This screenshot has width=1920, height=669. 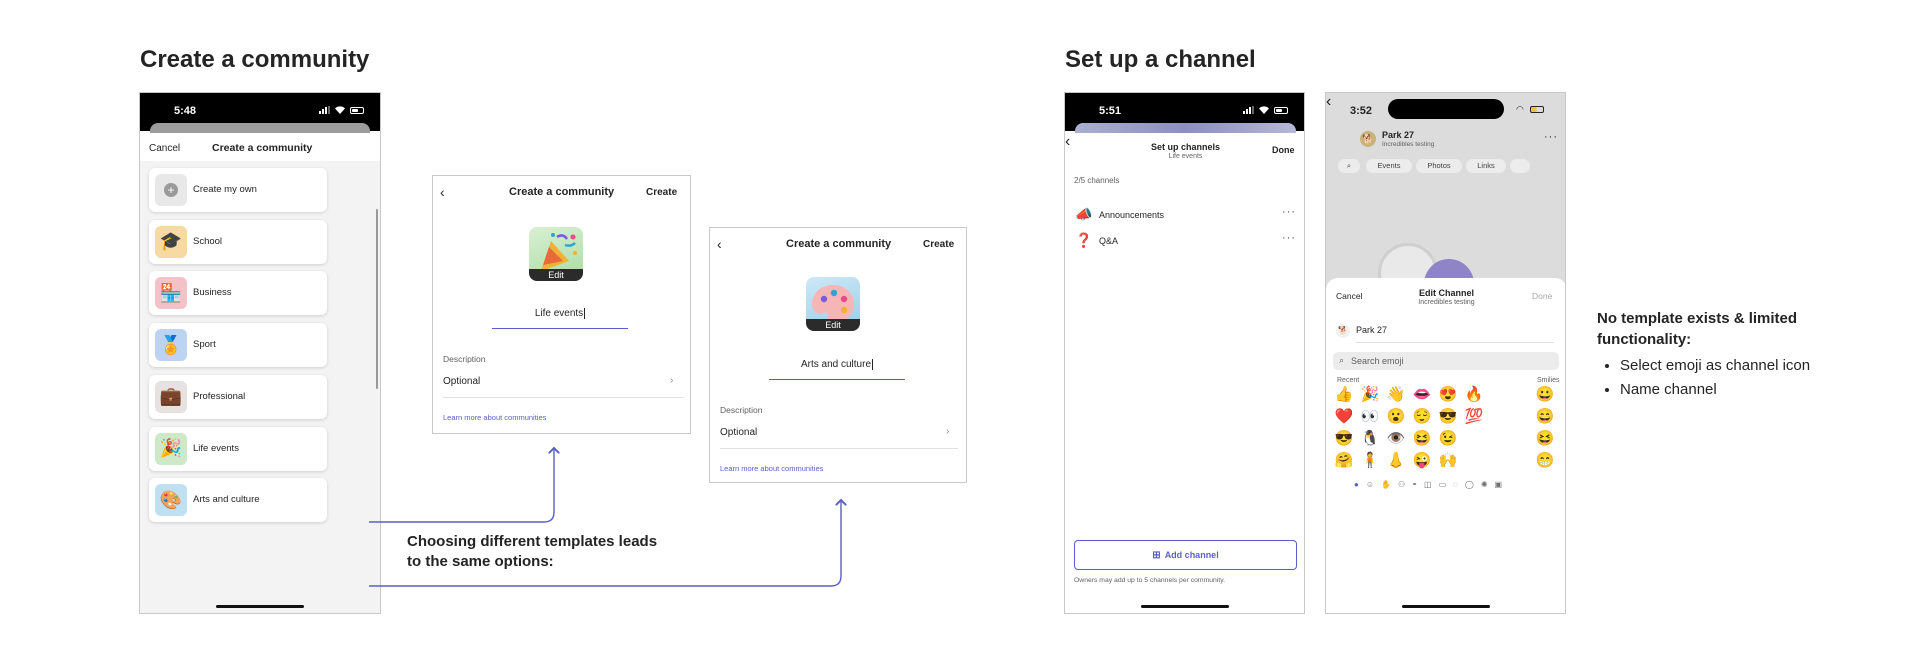 I want to click on community-name-field: Life events, so click(x=560, y=313).